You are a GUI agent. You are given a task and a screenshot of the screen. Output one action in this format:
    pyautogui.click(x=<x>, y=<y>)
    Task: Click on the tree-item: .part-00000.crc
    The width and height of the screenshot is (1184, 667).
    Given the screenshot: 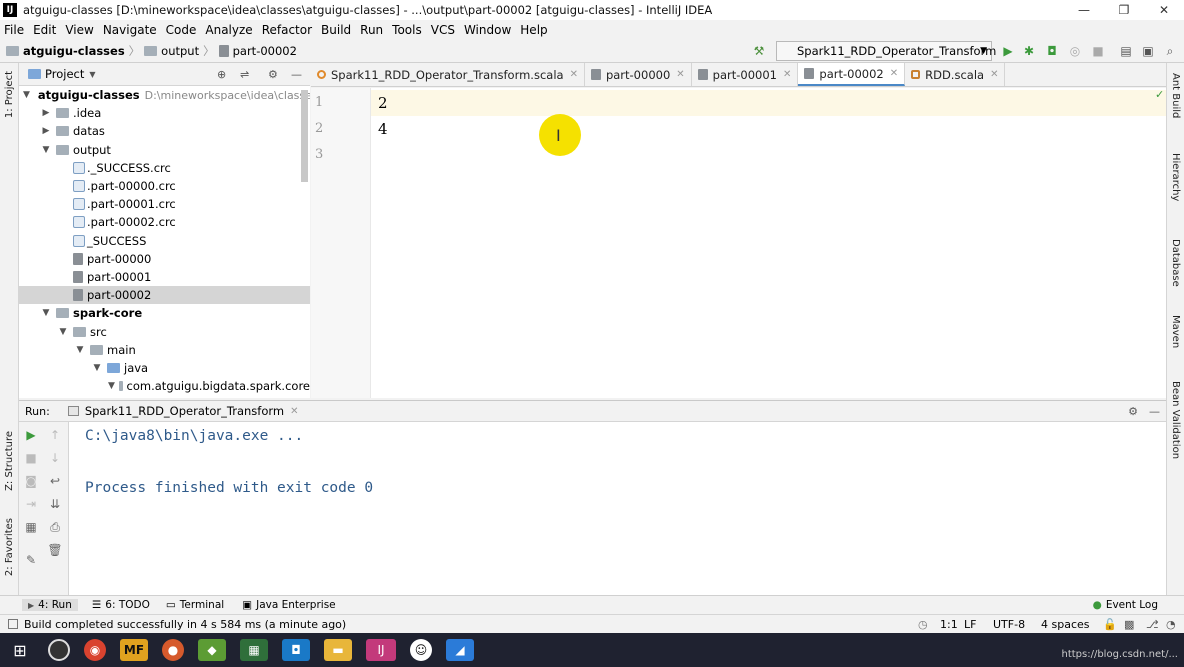 What is the action you would take?
    pyautogui.click(x=164, y=186)
    